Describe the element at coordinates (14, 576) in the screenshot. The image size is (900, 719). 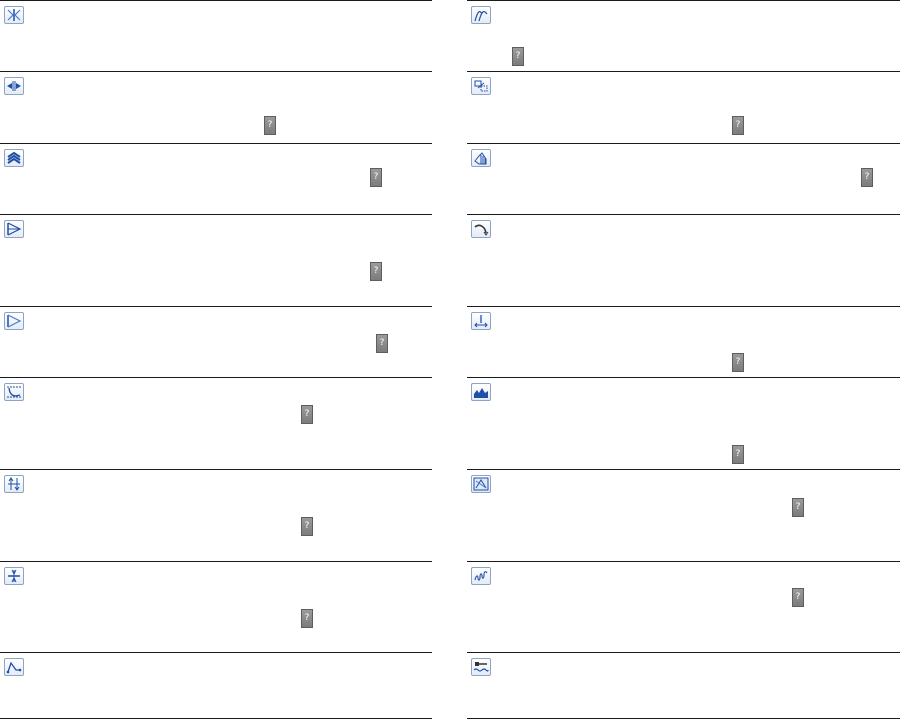
I see `compress-arrows-icon` at that location.